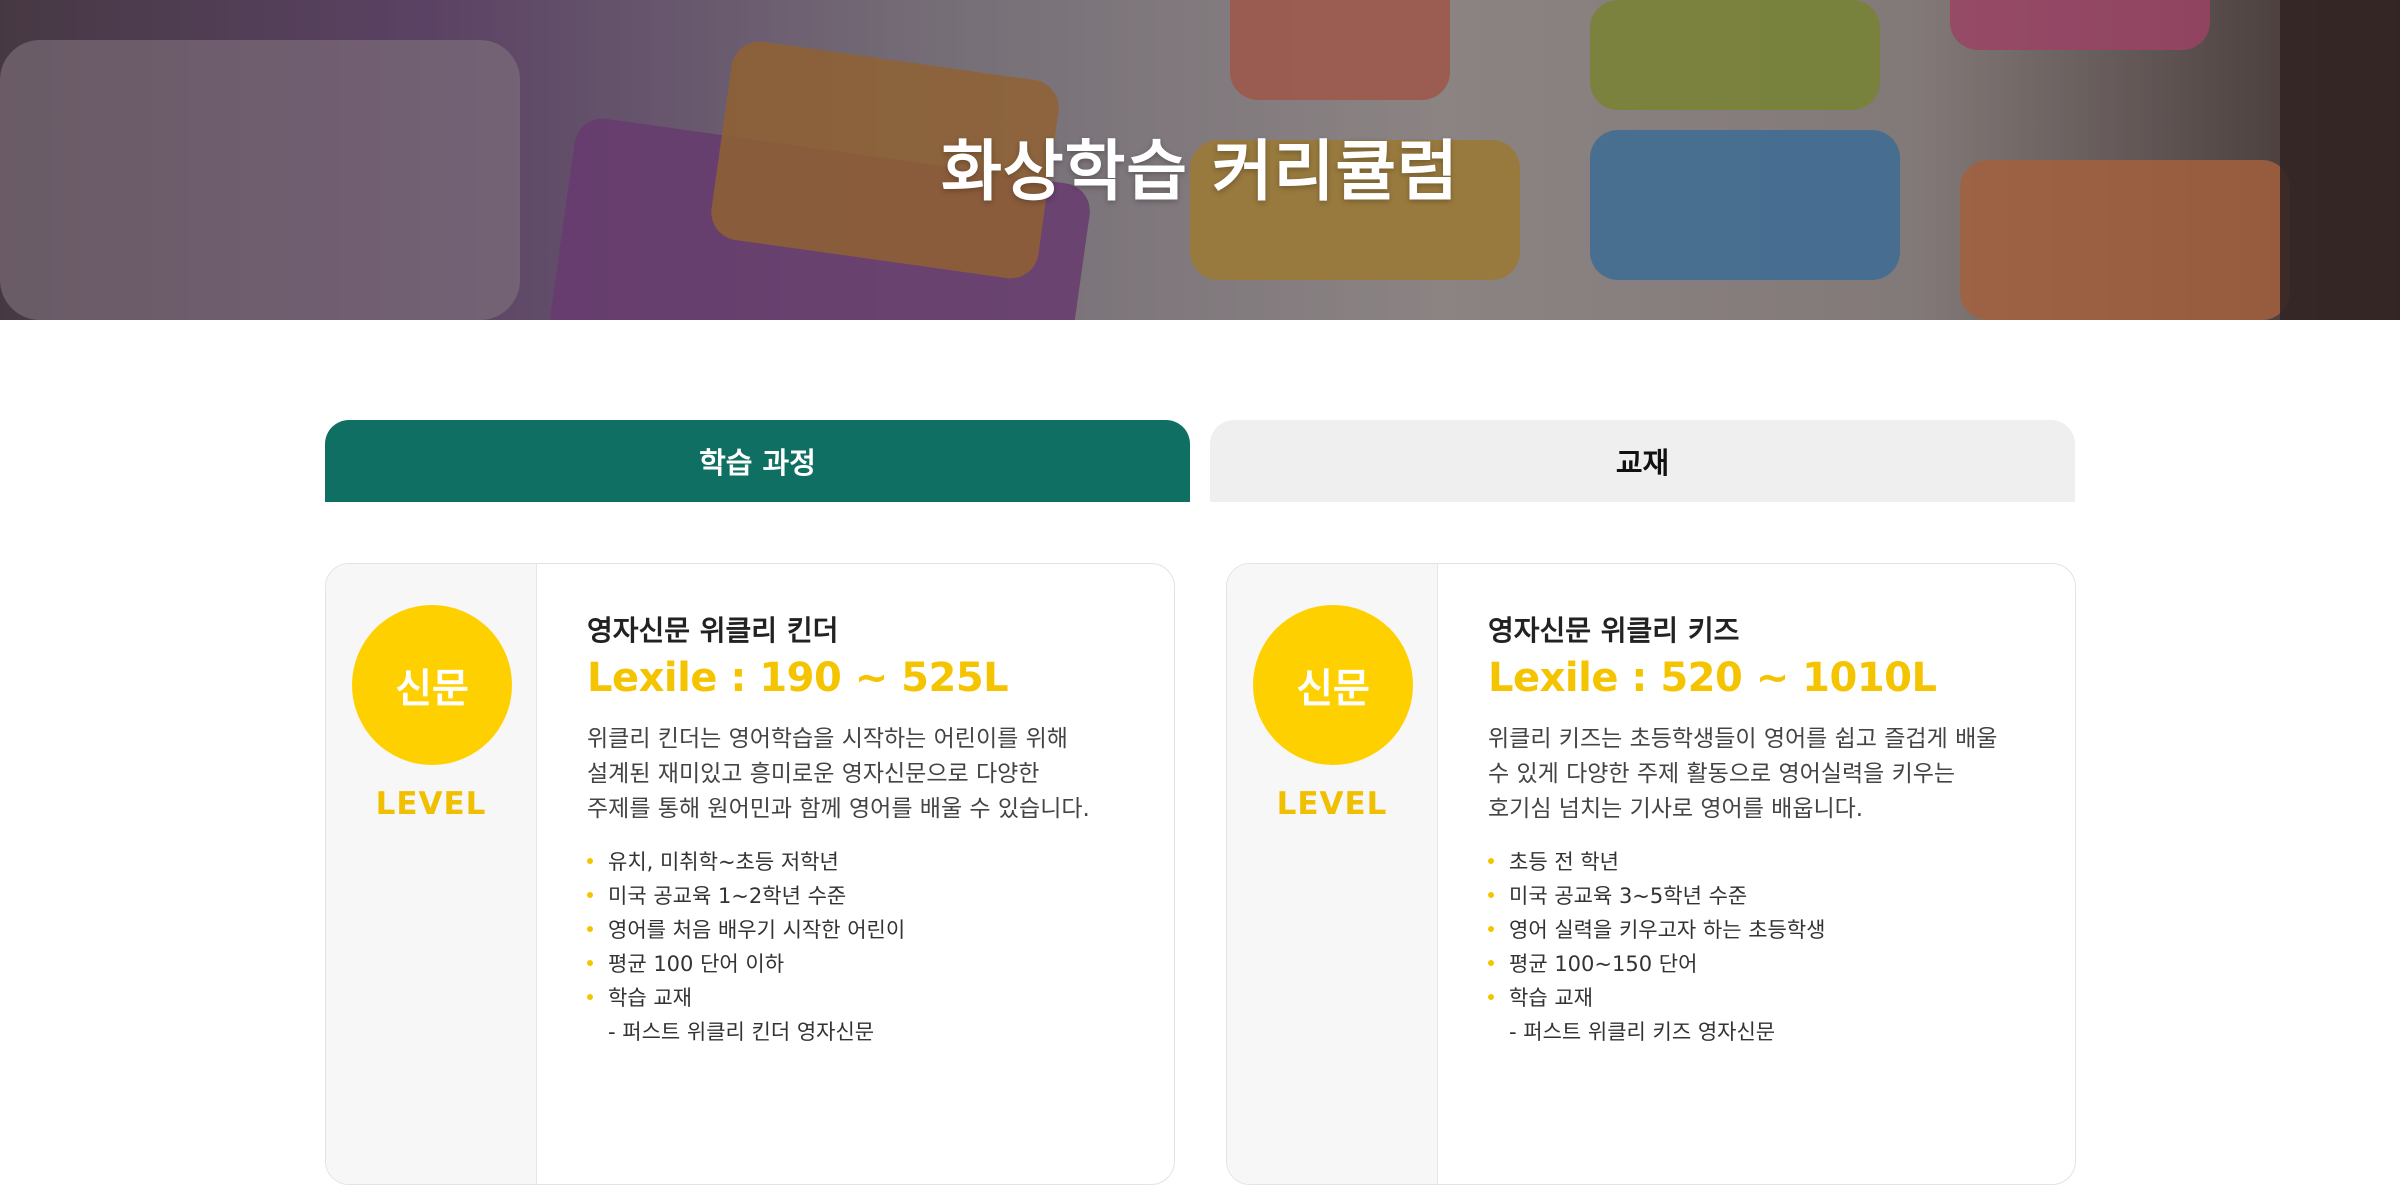  I want to click on lexile-range: Lexile : 190 ~ 525L, so click(798, 678).